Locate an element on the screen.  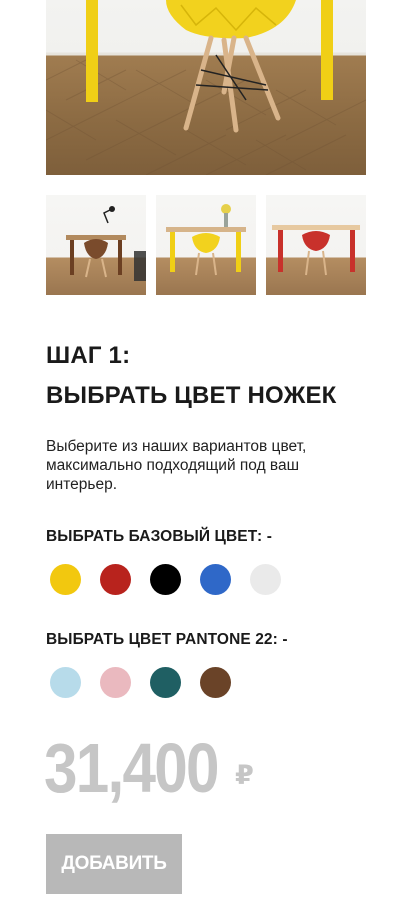
pantone-color-swatch-brown is located at coordinates (215, 682).